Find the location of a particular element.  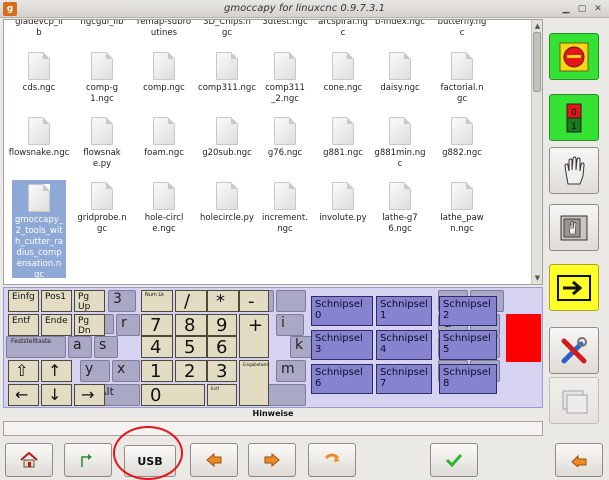

reload-button is located at coordinates (332, 460).